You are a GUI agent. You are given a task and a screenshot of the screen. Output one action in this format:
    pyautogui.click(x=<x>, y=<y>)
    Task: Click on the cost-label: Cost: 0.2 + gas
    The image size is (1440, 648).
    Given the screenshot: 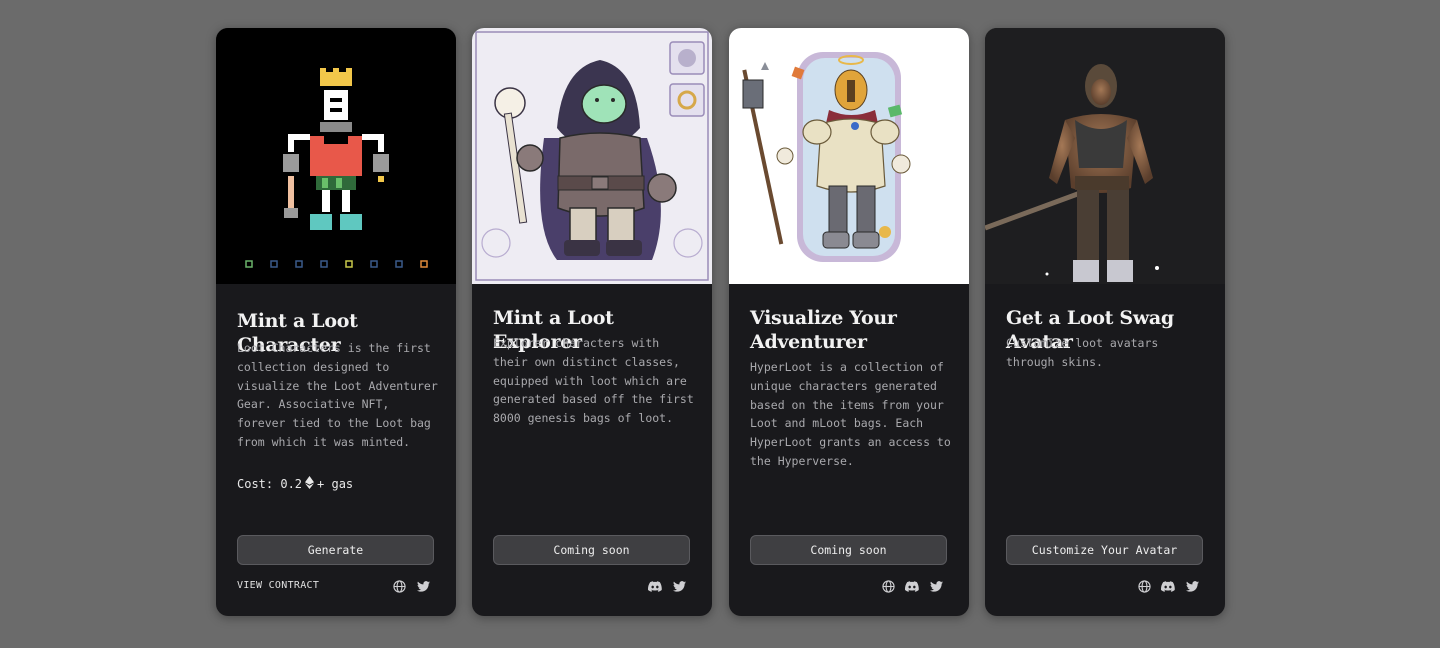 What is the action you would take?
    pyautogui.click(x=295, y=484)
    